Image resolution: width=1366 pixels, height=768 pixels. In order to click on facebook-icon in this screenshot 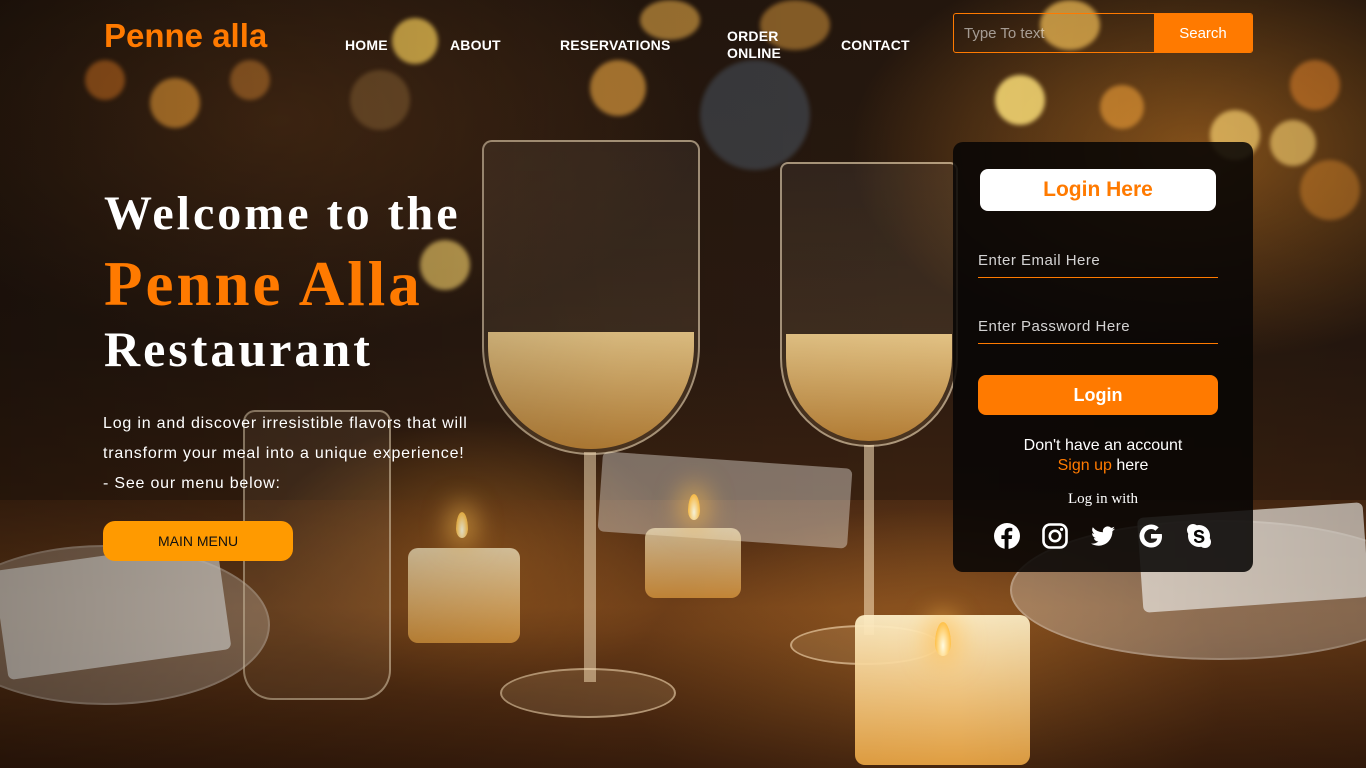, I will do `click(1007, 536)`.